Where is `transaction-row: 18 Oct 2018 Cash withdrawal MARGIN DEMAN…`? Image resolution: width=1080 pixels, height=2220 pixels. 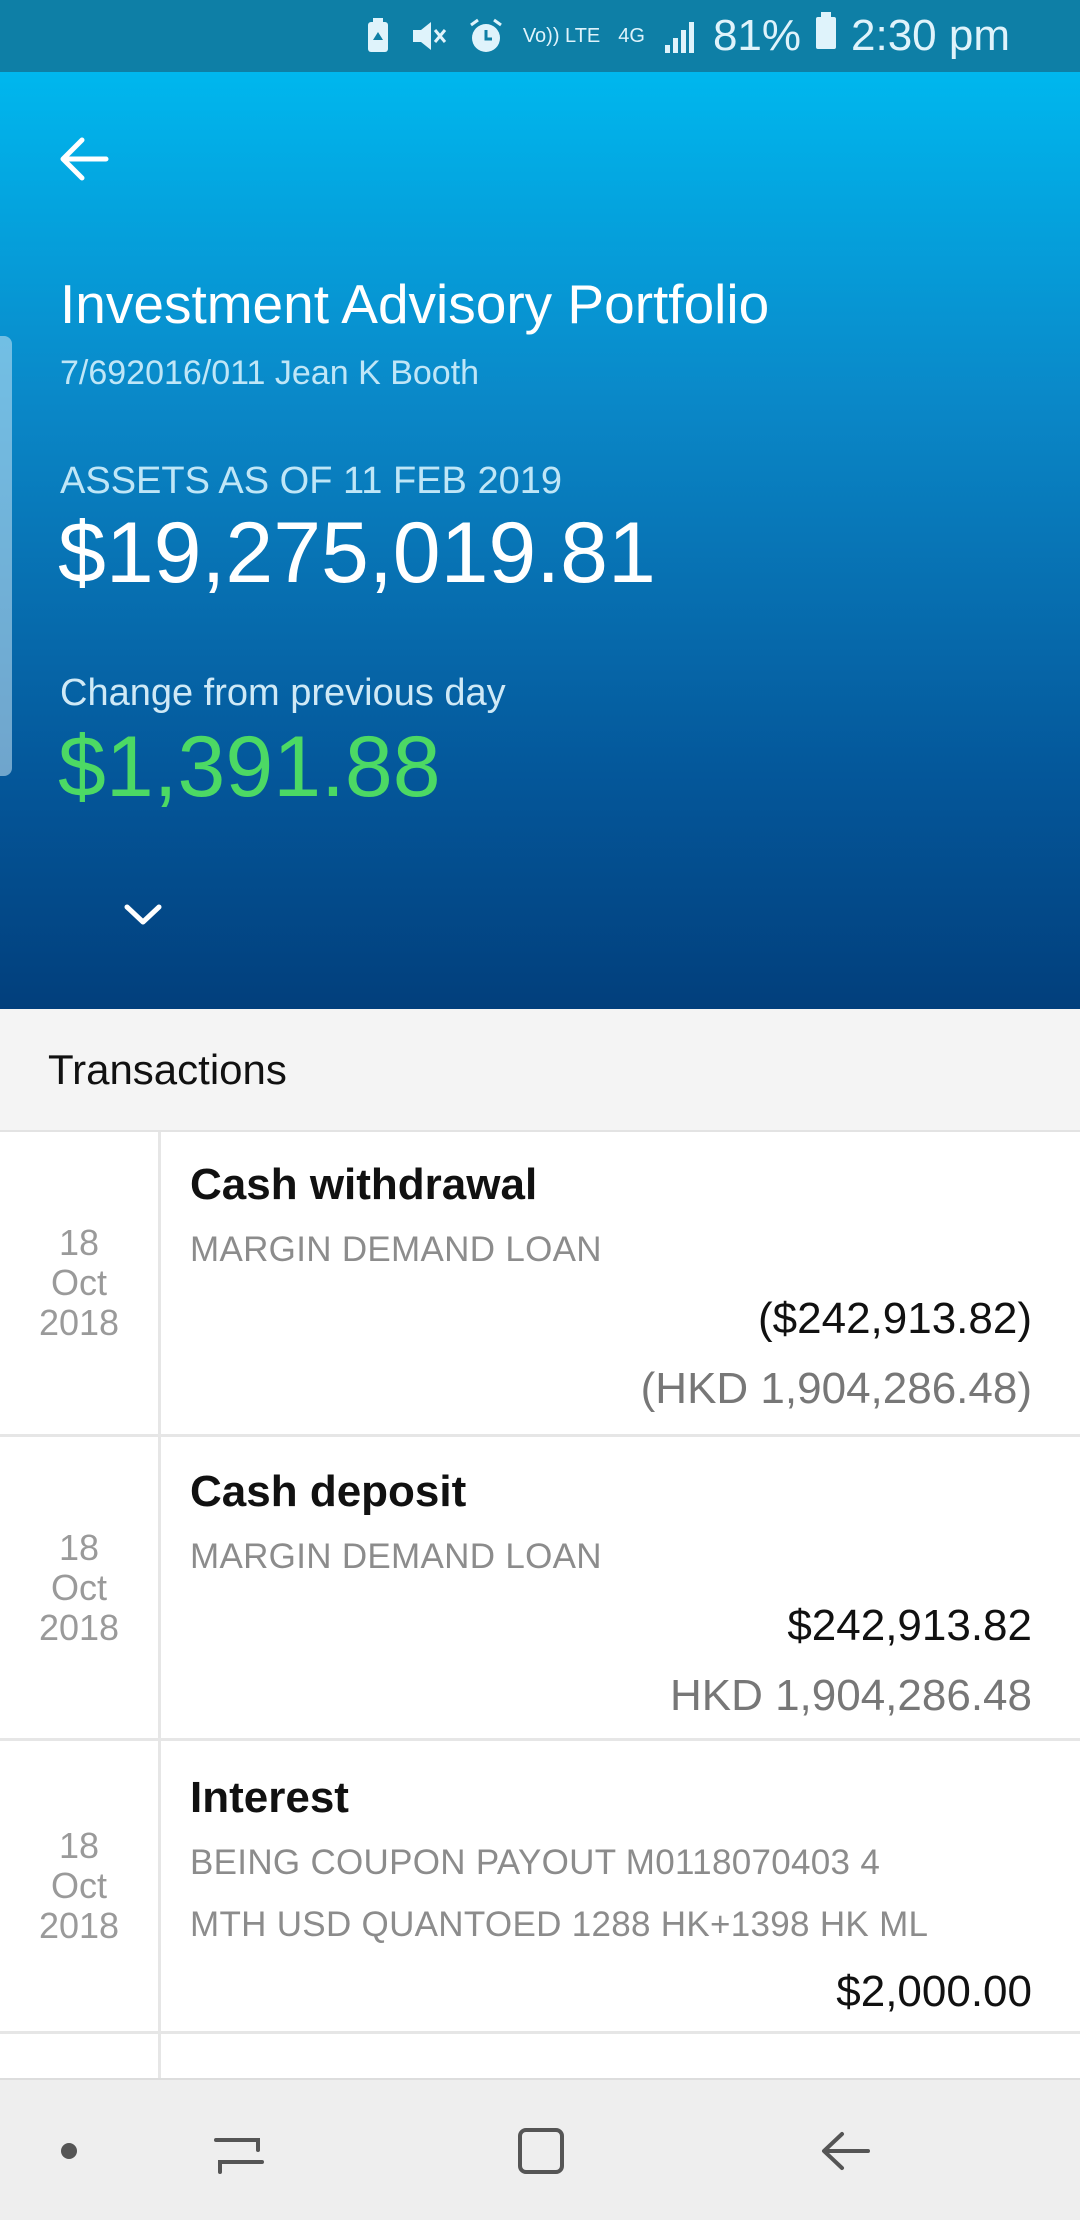 transaction-row: 18 Oct 2018 Cash withdrawal MARGIN DEMAN… is located at coordinates (540, 1284).